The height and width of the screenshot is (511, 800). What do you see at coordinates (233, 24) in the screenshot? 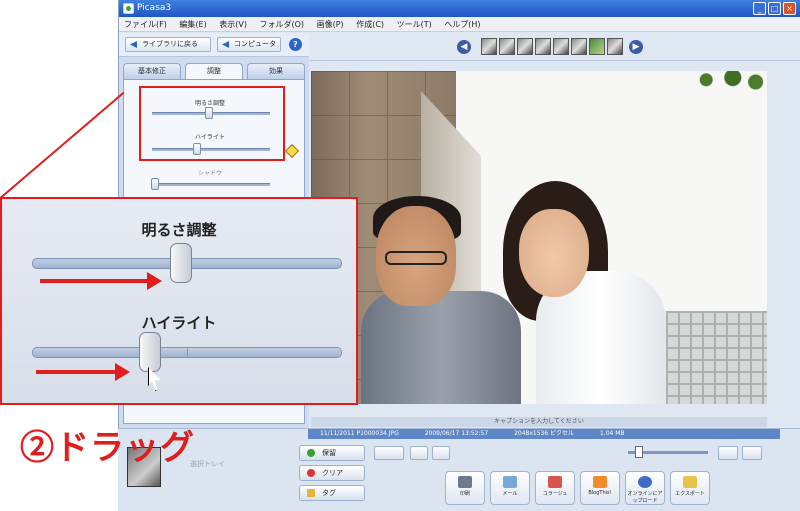
I see `menu-view: 表示(V)` at bounding box center [233, 24].